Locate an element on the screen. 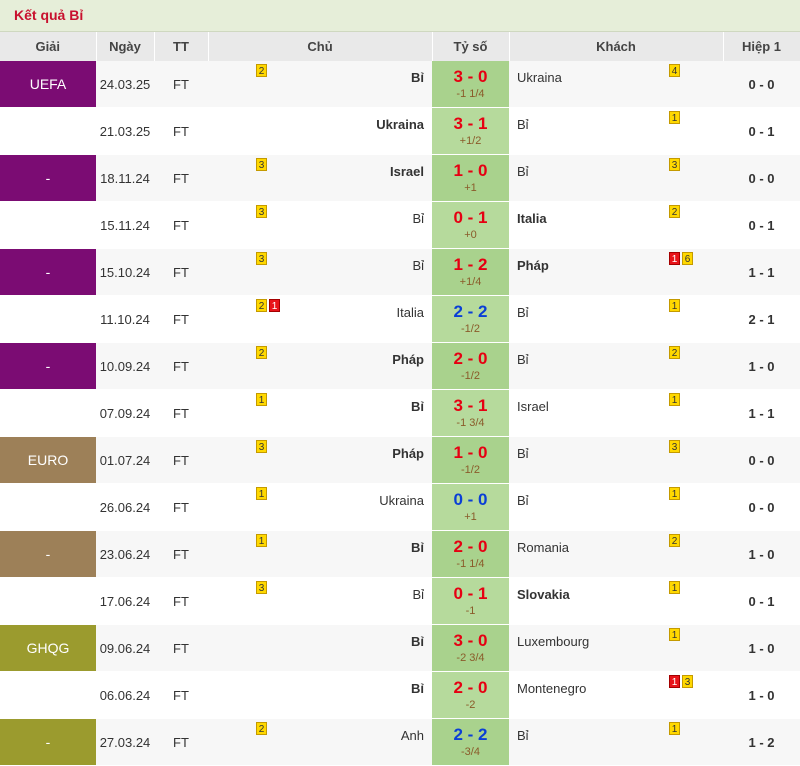 The height and width of the screenshot is (766, 800). score-value: 1 - 2 is located at coordinates (470, 264).